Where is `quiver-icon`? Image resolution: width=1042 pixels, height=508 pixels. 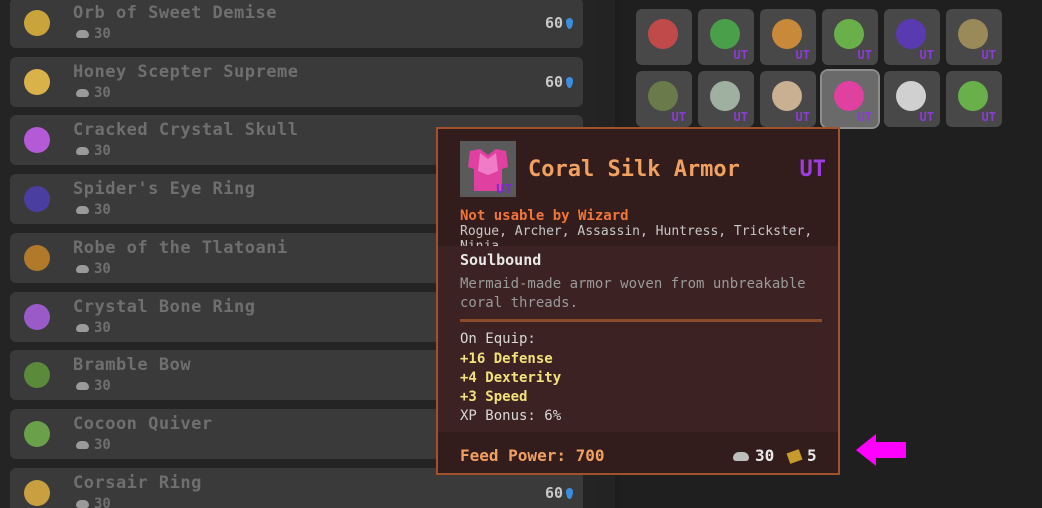 quiver-icon is located at coordinates (37, 433).